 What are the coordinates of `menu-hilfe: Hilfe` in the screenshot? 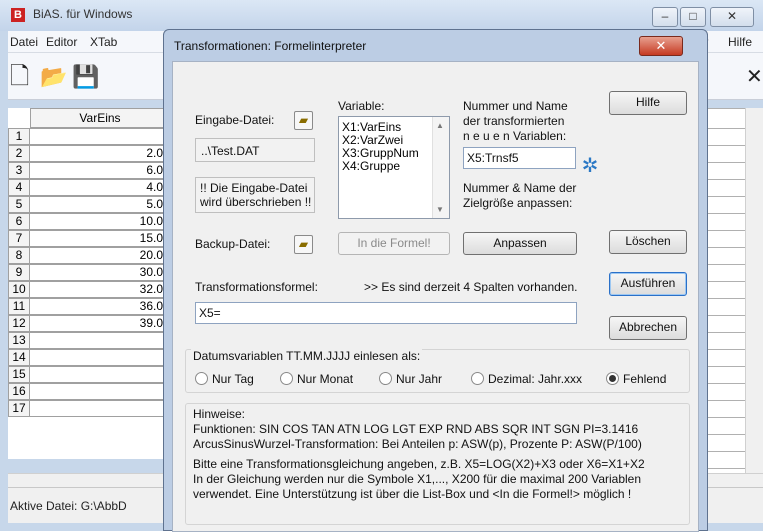 It's located at (740, 42).